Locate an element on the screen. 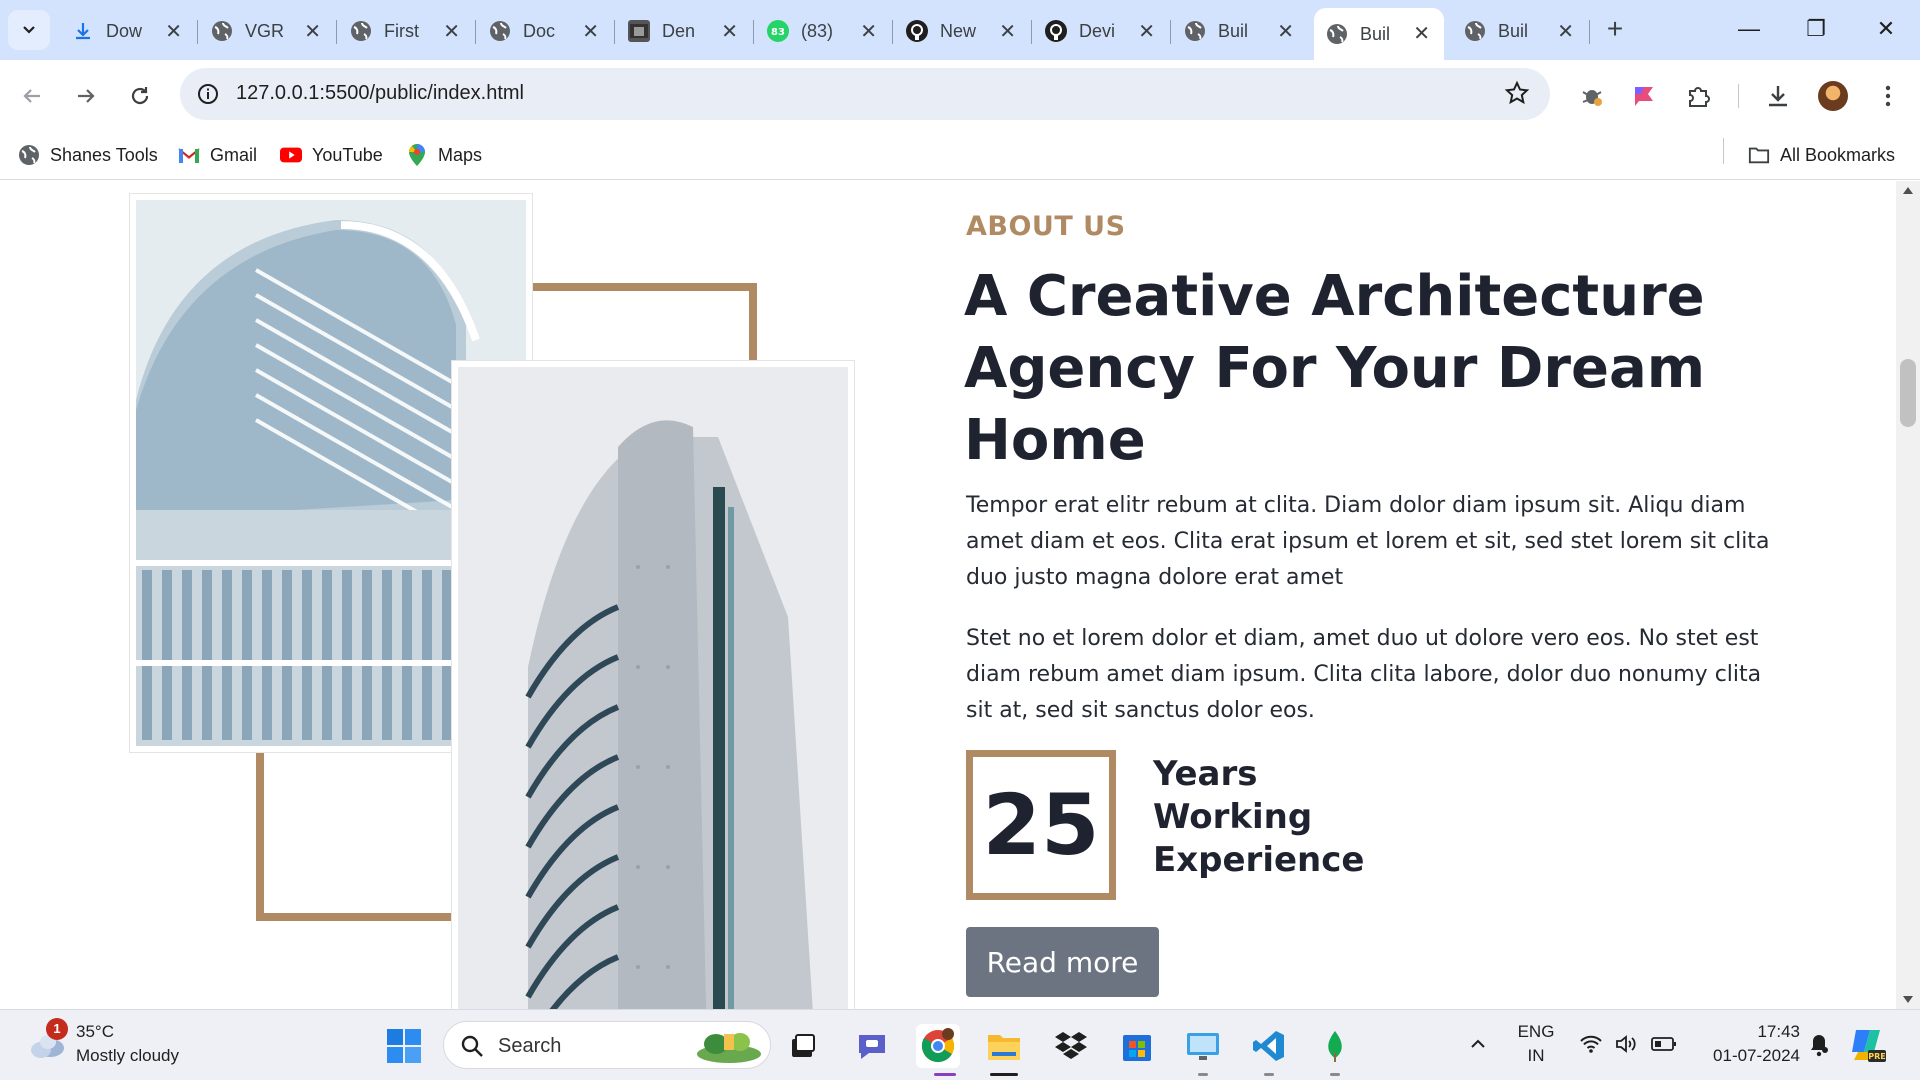 The width and height of the screenshot is (1920, 1080). svg-text: PRE is located at coordinates (1877, 1056).